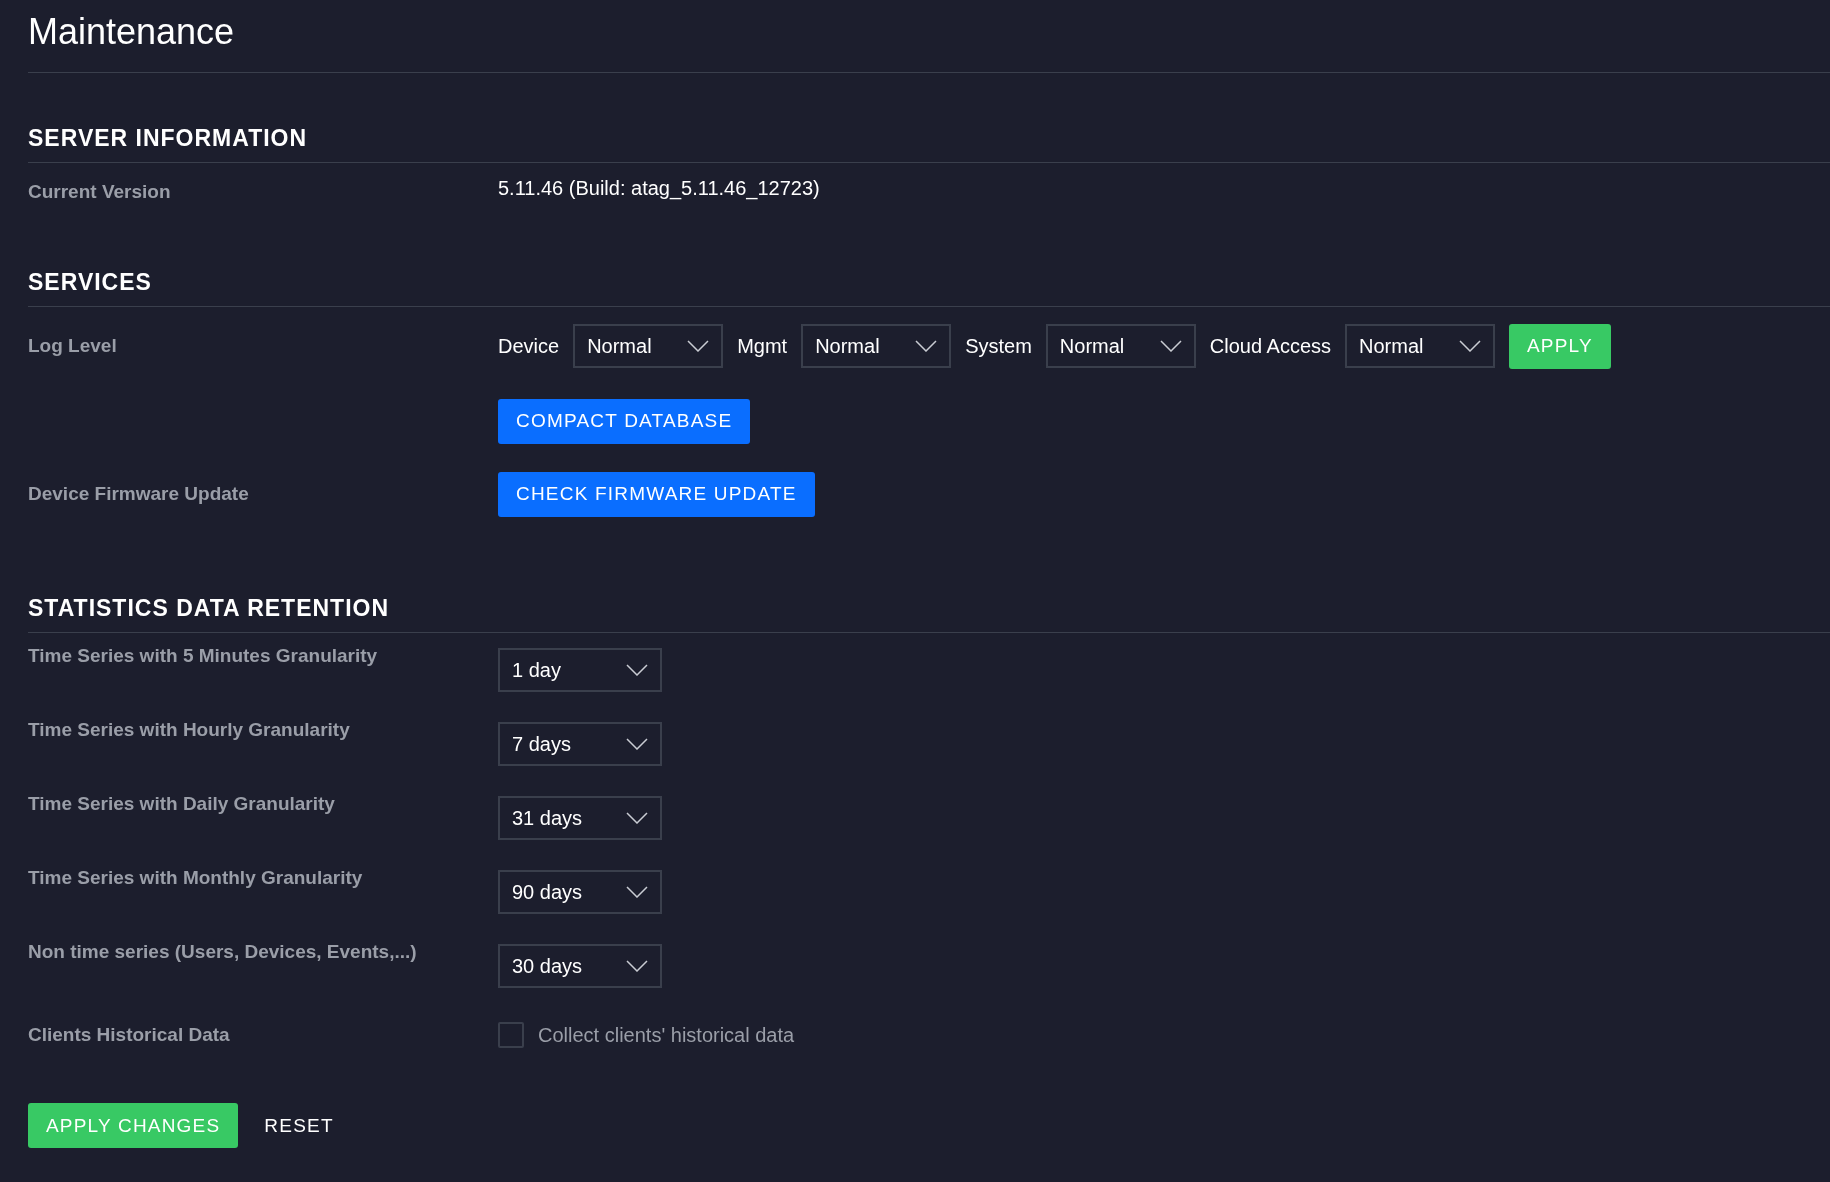 Image resolution: width=1830 pixels, height=1182 pixels. What do you see at coordinates (299, 1125) in the screenshot?
I see `reset-button: RESET` at bounding box center [299, 1125].